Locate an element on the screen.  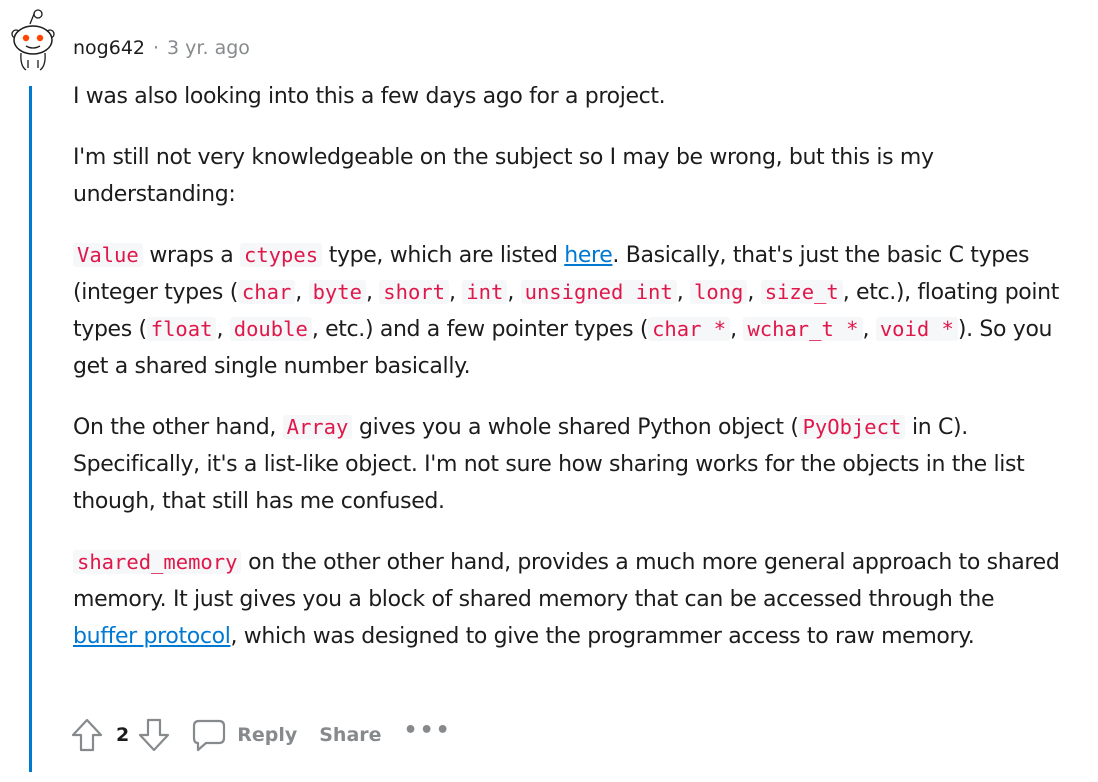
upvote-icon is located at coordinates (87, 735).